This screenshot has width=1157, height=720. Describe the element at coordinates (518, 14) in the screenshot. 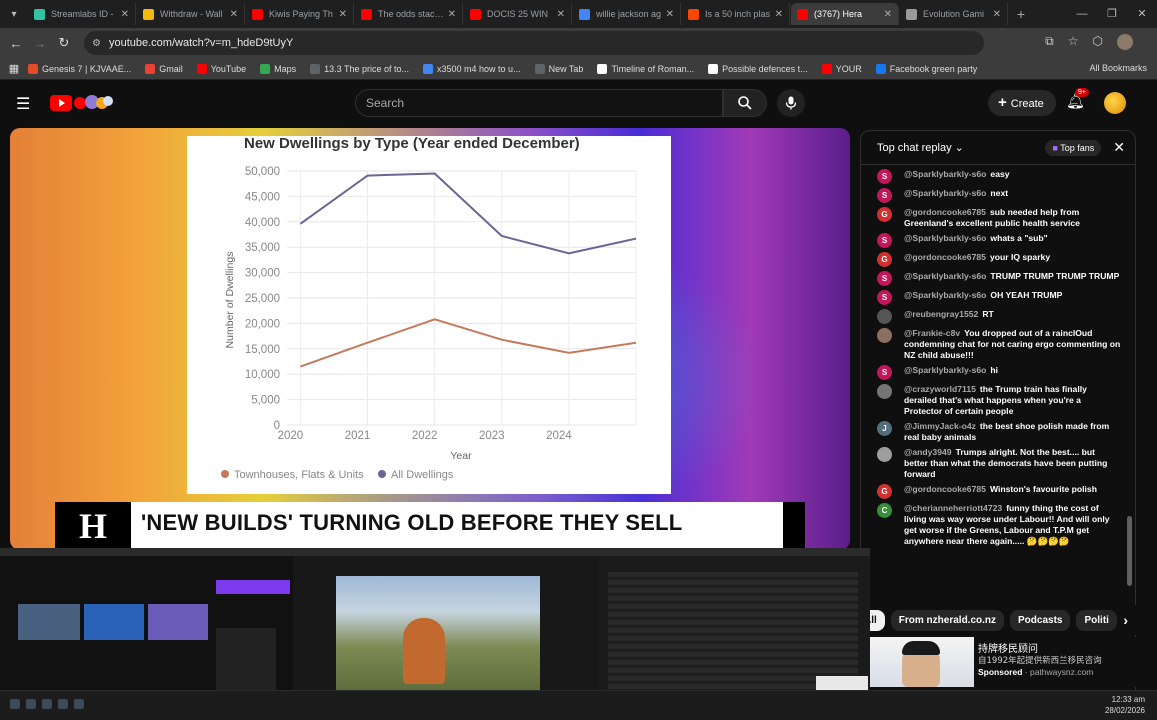

I see `browser-tab: DOCIS 25 WIN ✕` at that location.